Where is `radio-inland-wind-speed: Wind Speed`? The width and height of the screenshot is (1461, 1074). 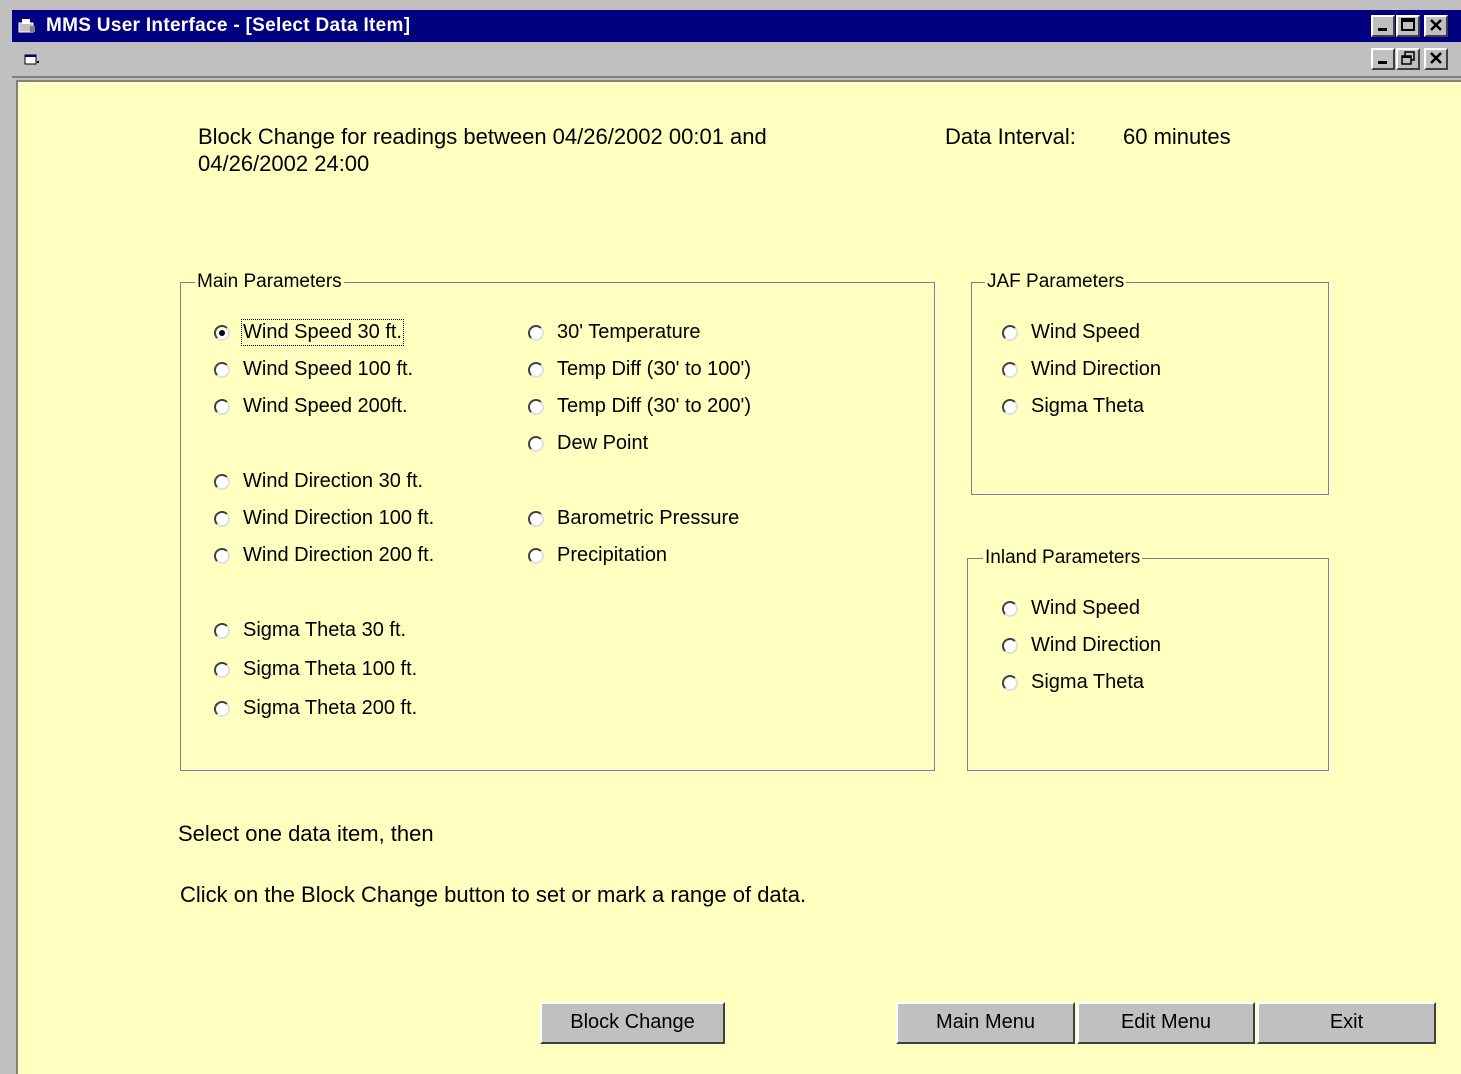 radio-inland-wind-speed: Wind Speed is located at coordinates (1071, 608).